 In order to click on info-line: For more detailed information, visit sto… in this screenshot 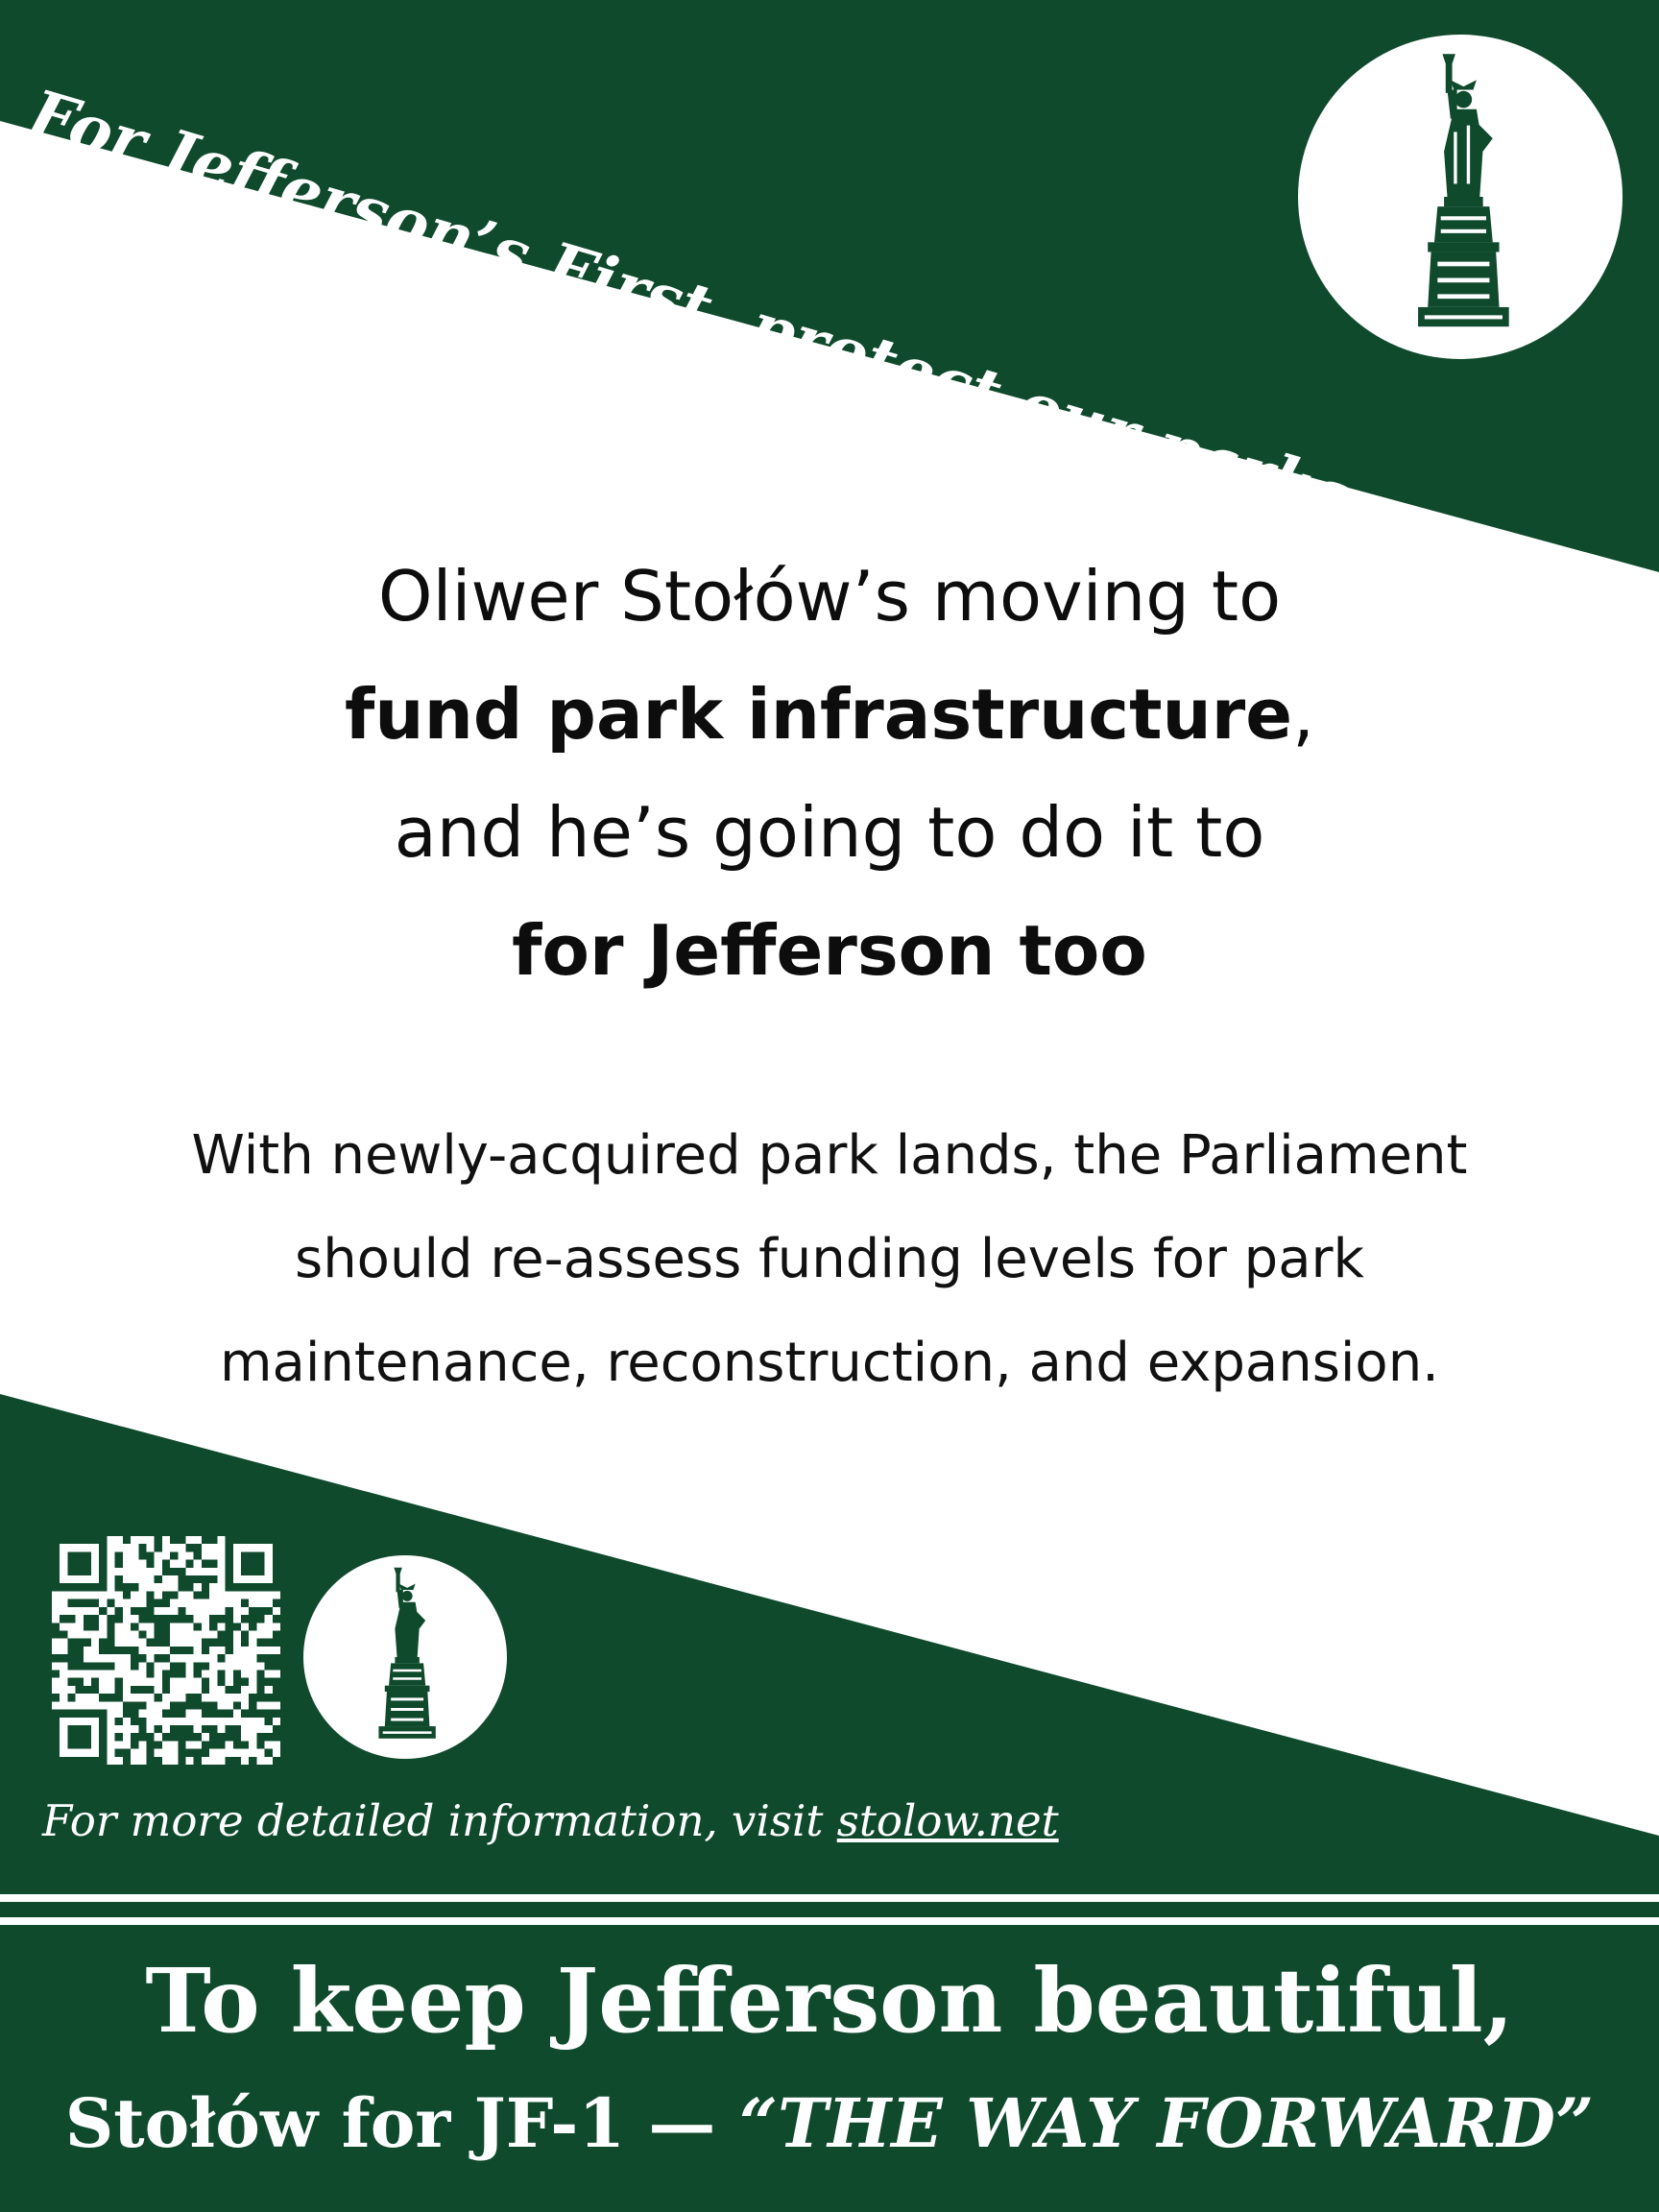, I will do `click(551, 1820)`.